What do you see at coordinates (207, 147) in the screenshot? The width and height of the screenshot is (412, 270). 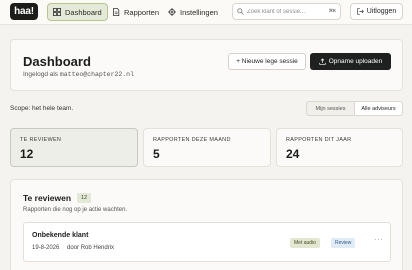 I see `stat-card-reports-month: RAPPORTEN DEZE MAAND 5` at bounding box center [207, 147].